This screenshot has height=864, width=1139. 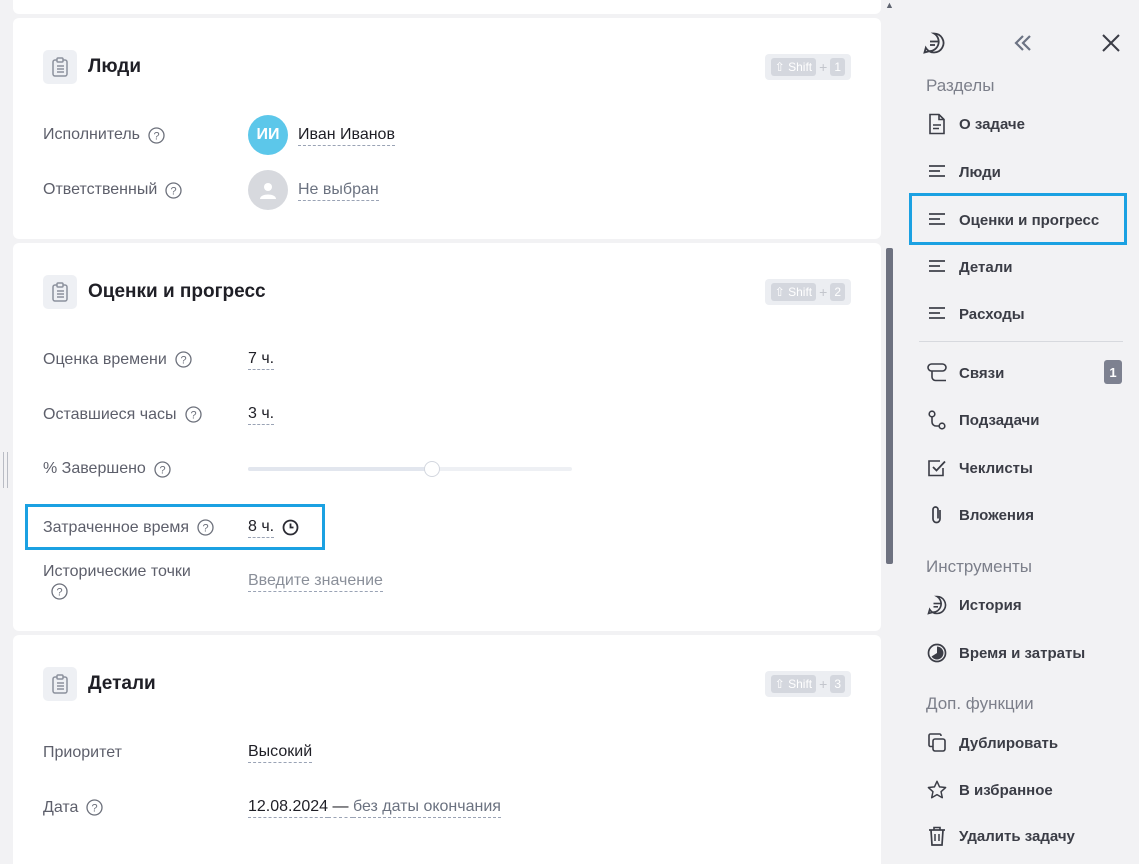 What do you see at coordinates (261, 359) in the screenshot?
I see `estimate-value: 7 ч.` at bounding box center [261, 359].